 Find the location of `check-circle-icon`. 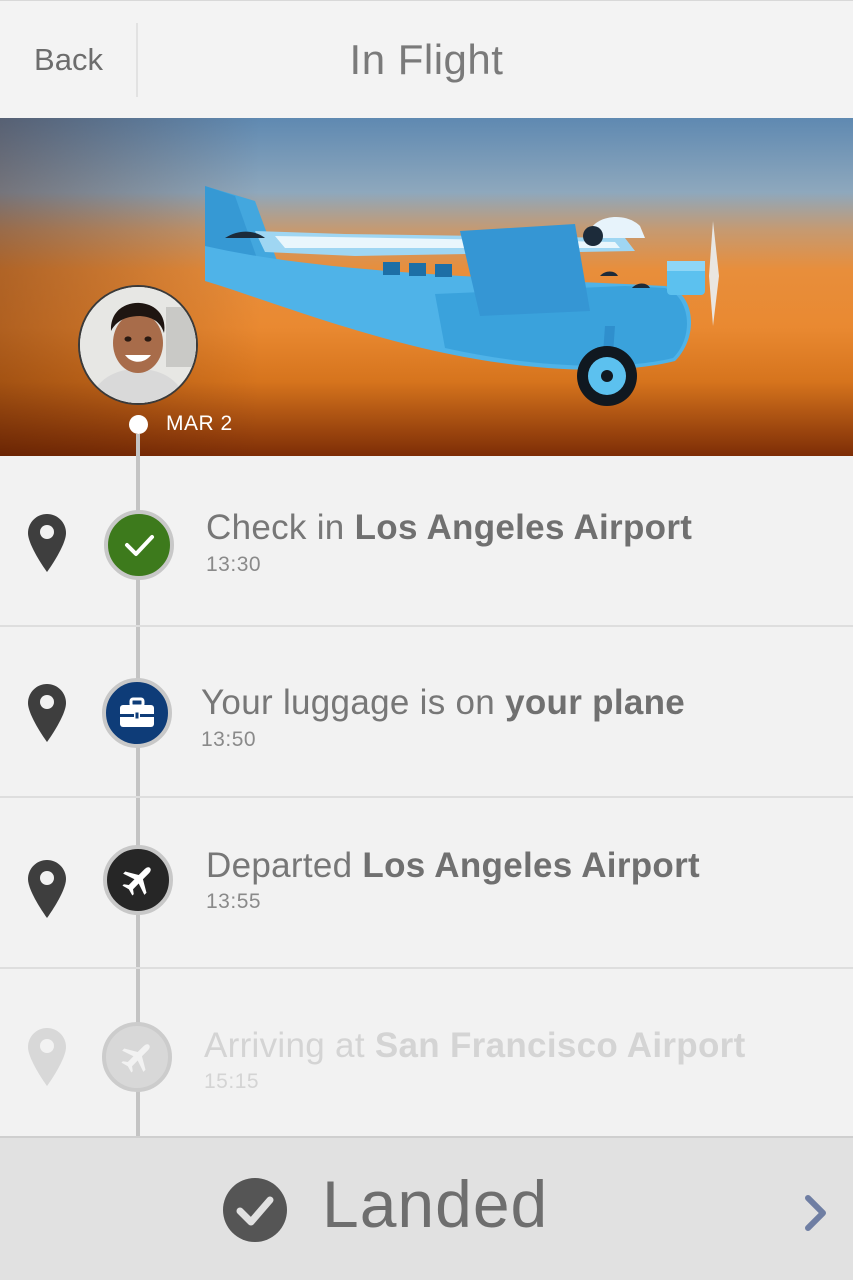

check-circle-icon is located at coordinates (255, 1210).